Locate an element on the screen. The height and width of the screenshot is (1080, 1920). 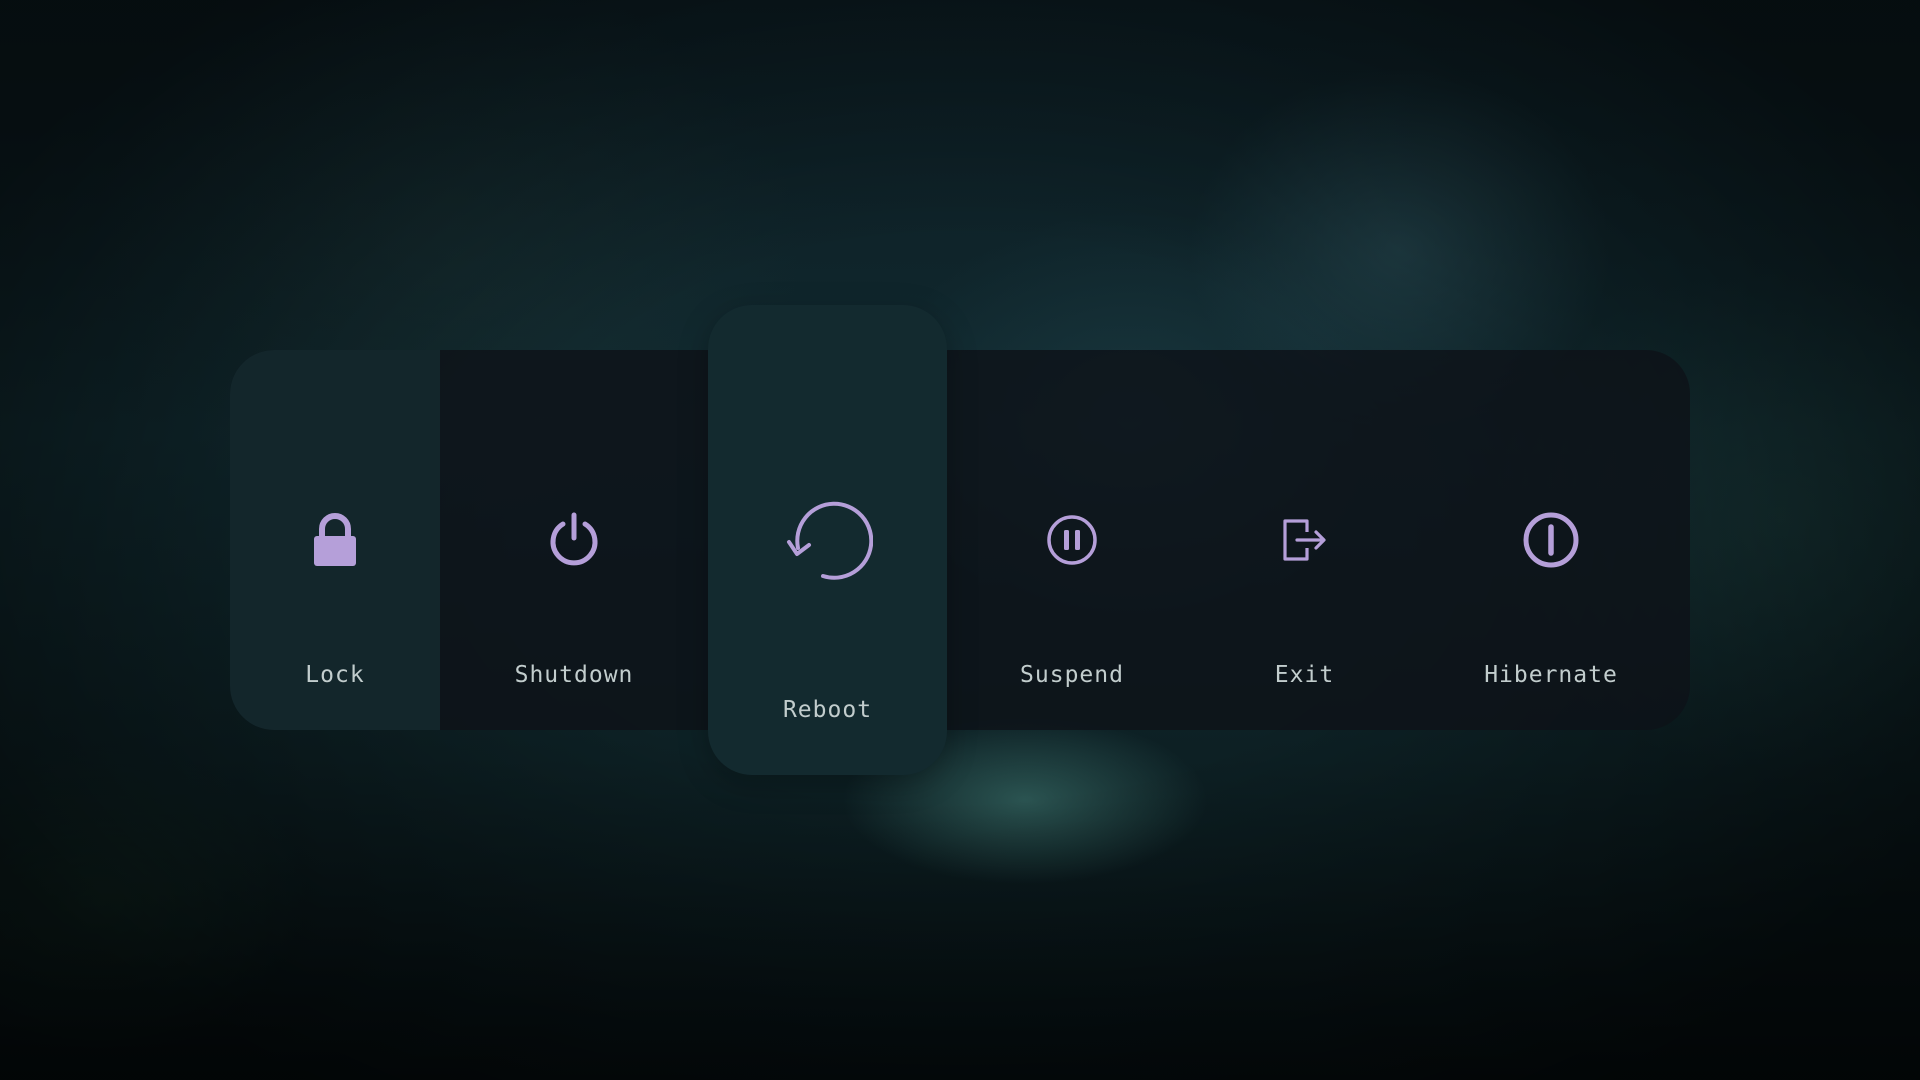
suspend-button: Suspend is located at coordinates (1072, 540).